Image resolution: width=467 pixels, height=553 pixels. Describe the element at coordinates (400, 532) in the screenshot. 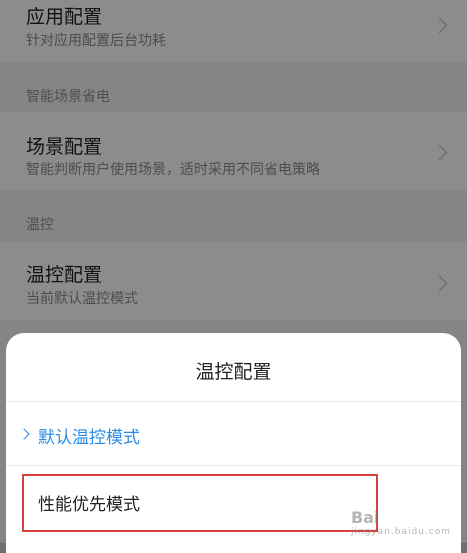

I see `watermark-subtext: jingyan.baidu.com` at that location.